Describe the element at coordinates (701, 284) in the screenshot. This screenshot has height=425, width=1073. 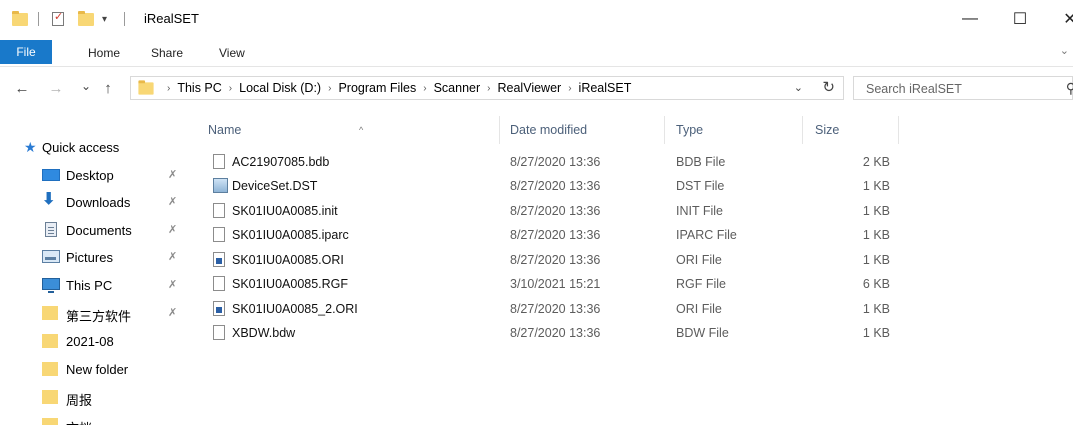
I see `file-type: RGF File` at that location.